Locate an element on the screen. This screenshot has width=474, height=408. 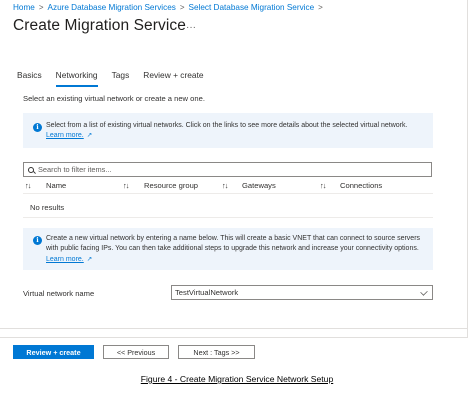
filter-box is located at coordinates (227, 169).